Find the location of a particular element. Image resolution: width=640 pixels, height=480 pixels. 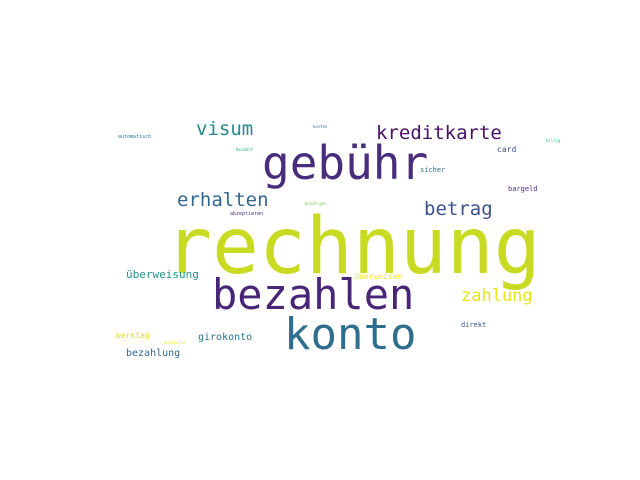

word-kontrolle: kontrolle is located at coordinates (175, 342).